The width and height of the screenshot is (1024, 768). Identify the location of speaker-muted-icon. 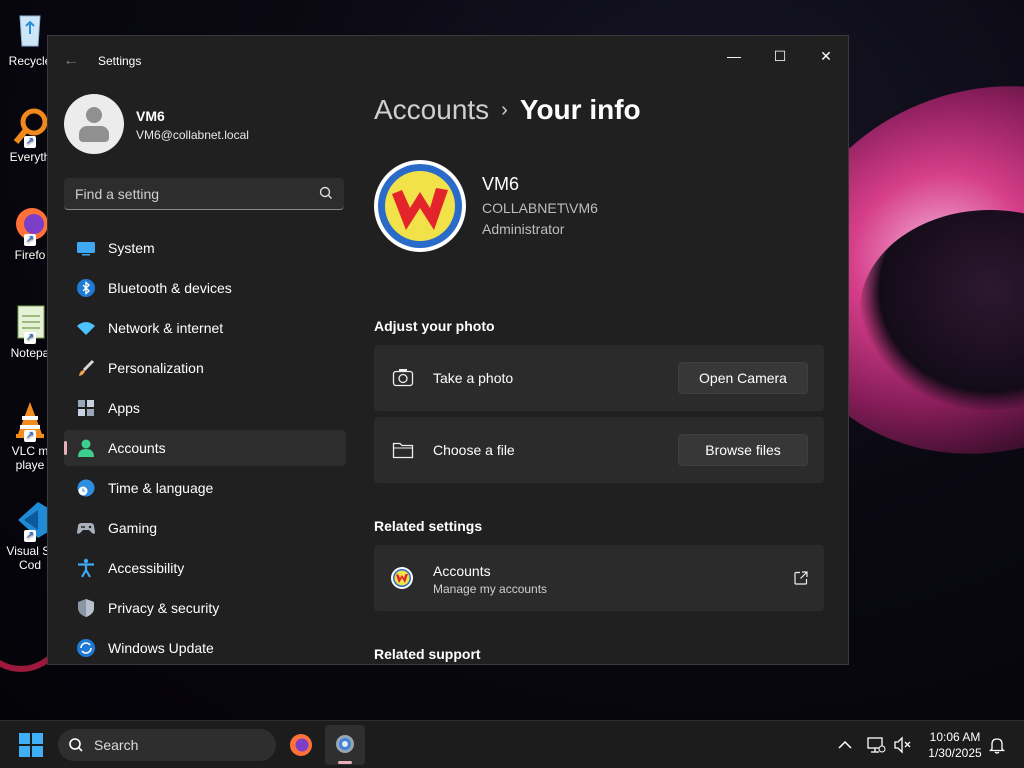
(902, 745).